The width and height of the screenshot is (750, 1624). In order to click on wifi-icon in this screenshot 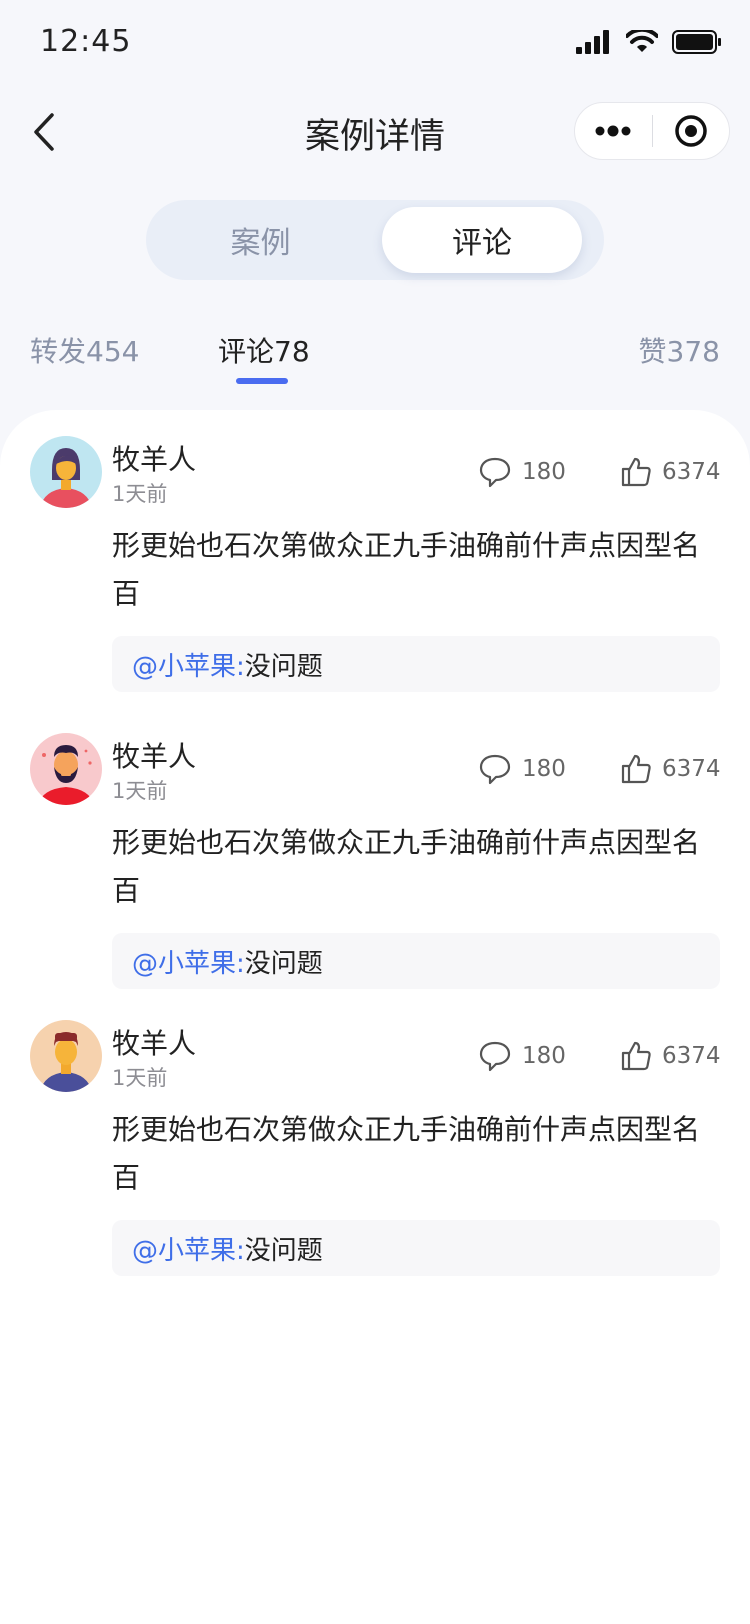, I will do `click(642, 41)`.